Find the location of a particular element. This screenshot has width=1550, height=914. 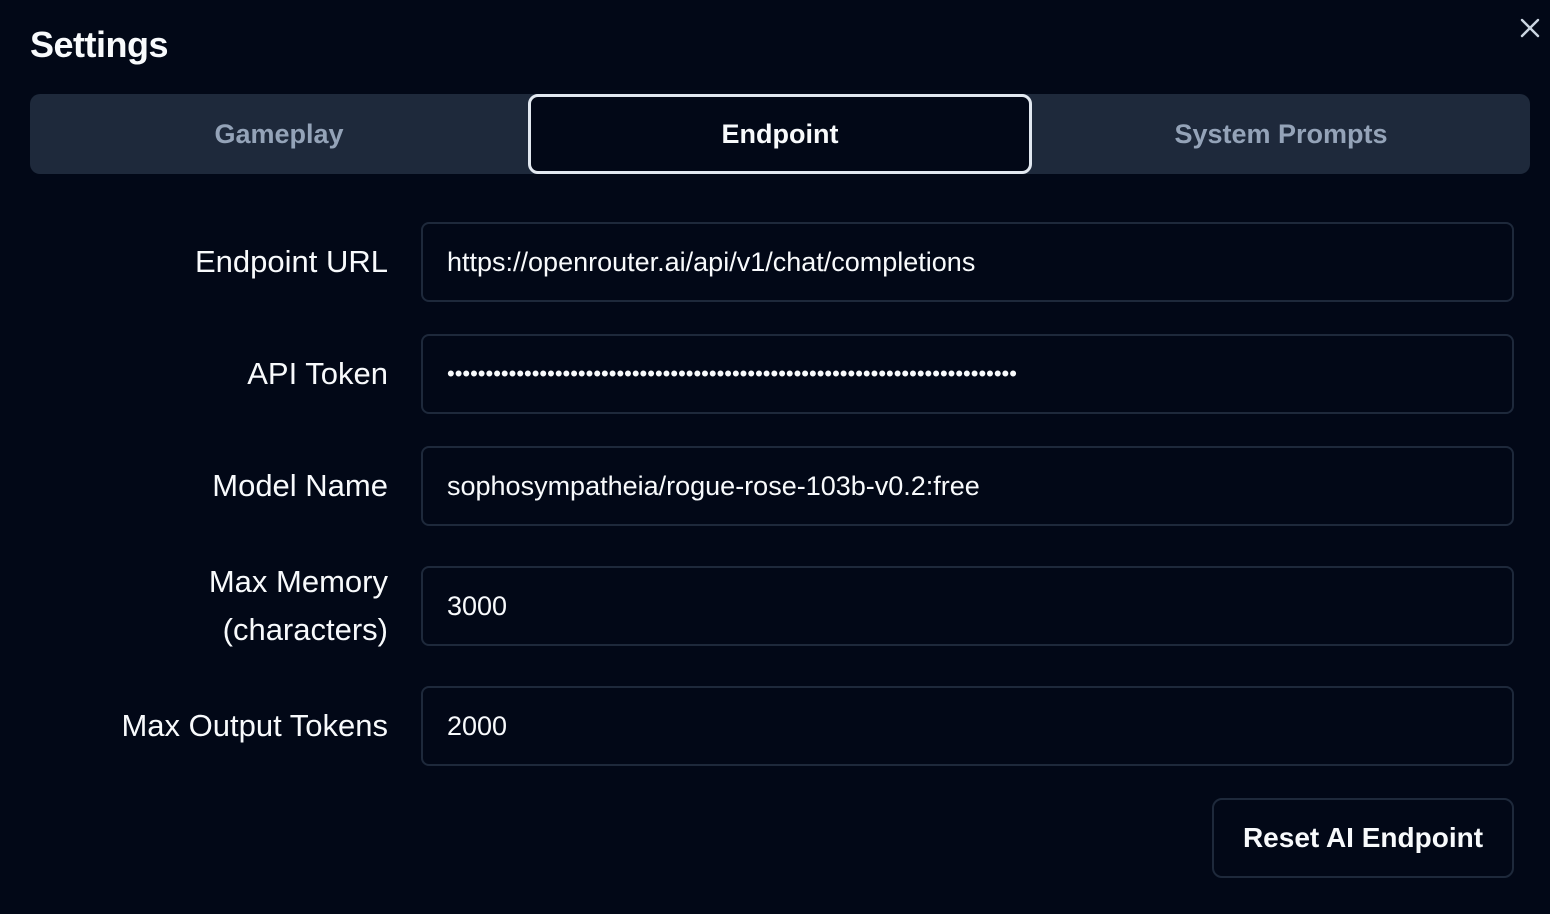

close-button is located at coordinates (1530, 28).